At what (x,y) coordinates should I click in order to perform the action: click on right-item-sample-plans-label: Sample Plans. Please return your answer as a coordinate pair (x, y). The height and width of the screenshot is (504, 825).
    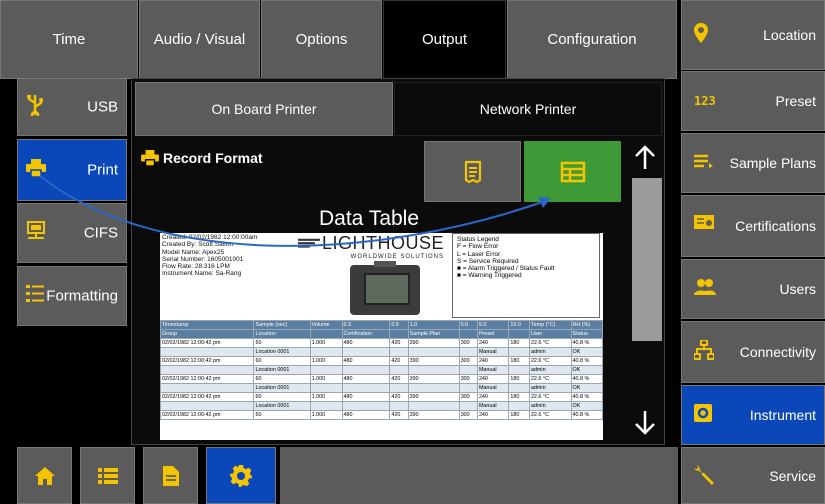
    Looking at the image, I should click on (772, 163).